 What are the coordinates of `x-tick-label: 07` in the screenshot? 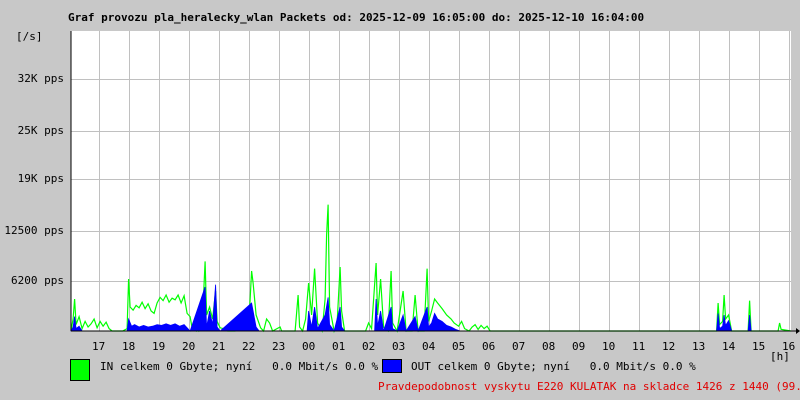 It's located at (518, 346).